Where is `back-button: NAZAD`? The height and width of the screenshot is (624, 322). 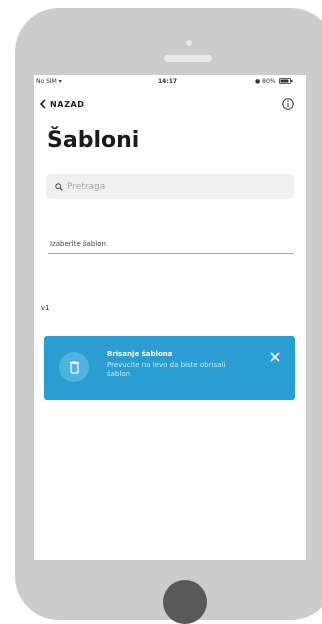
back-button: NAZAD is located at coordinates (62, 104).